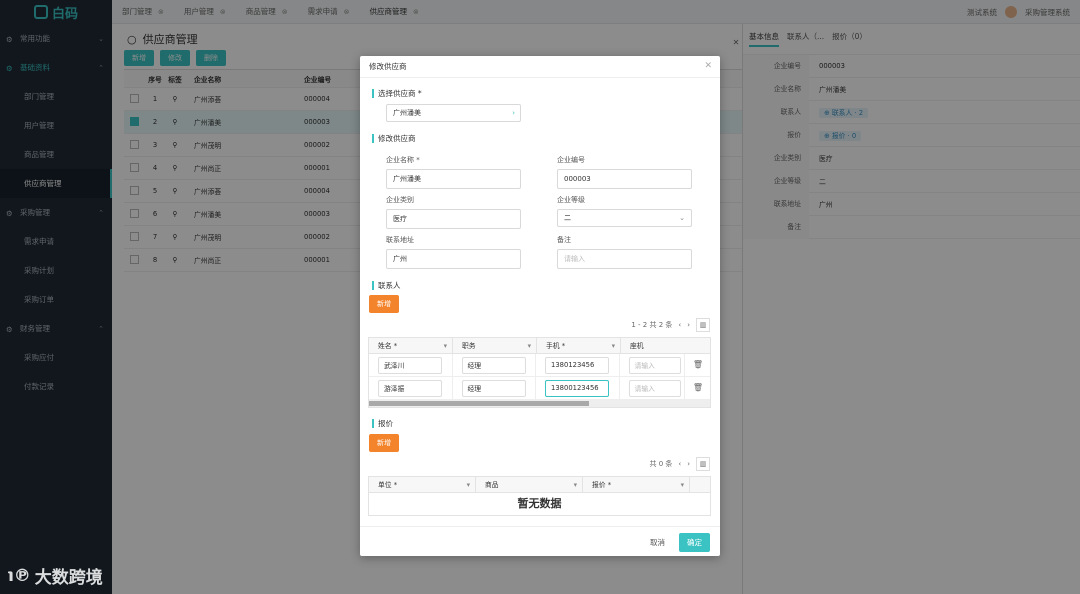  Describe the element at coordinates (400, 200) in the screenshot. I see `category-label: 企业类别` at that location.